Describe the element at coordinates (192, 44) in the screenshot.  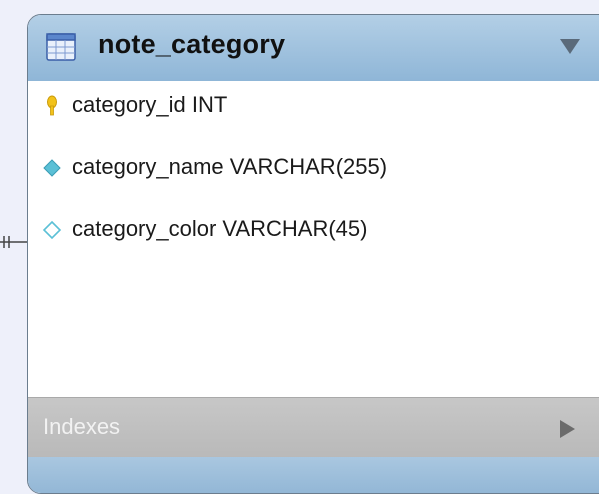
I see `entity-title: note_category` at that location.